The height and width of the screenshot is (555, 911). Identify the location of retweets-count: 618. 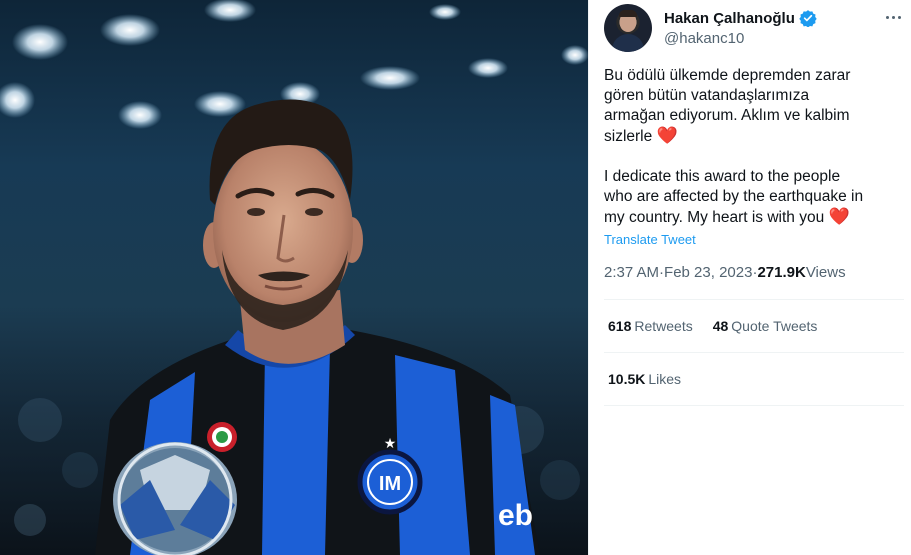
(620, 326).